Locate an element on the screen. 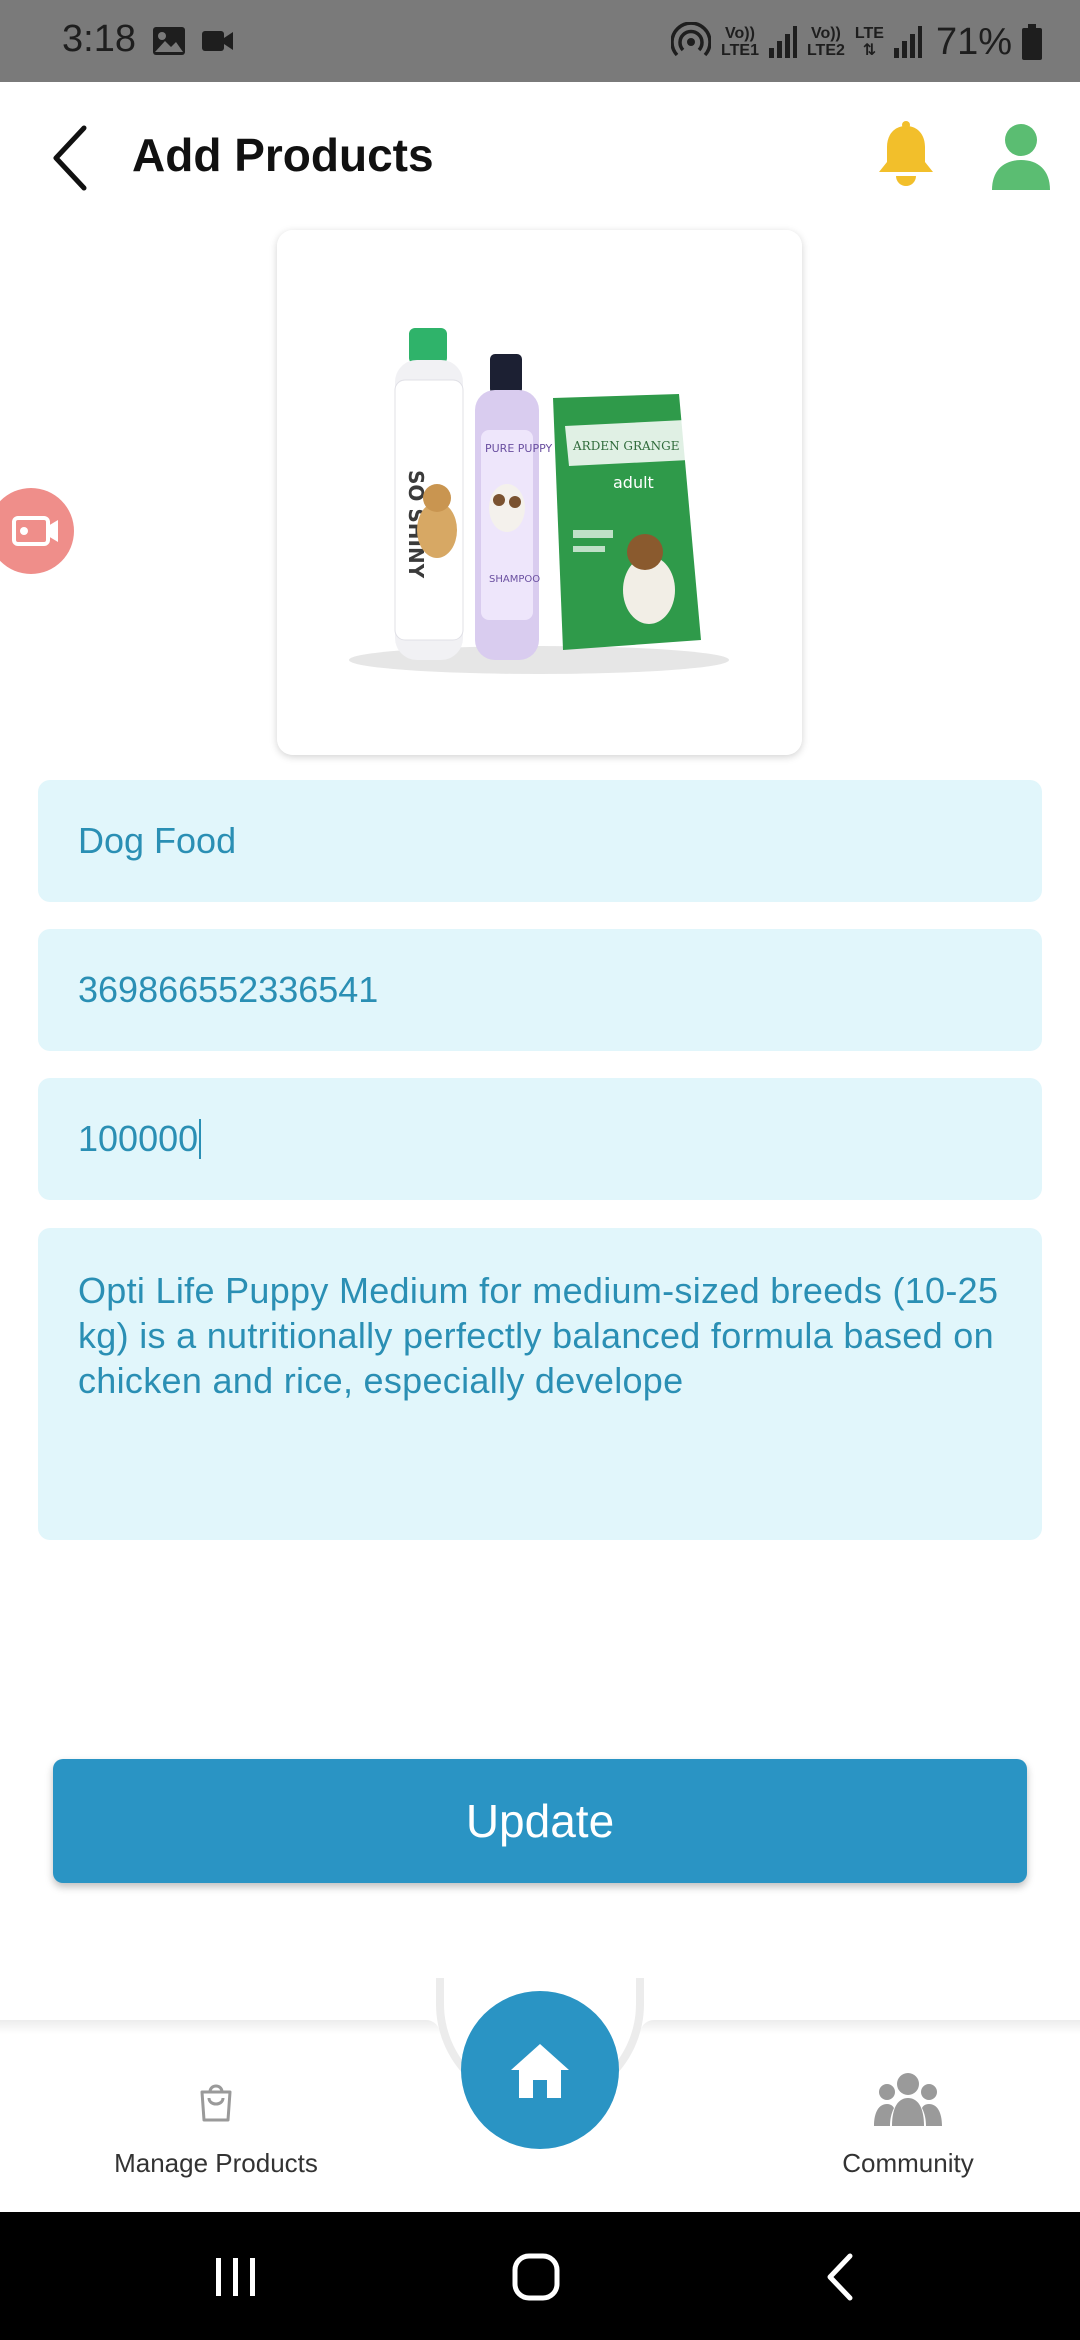 The image size is (1080, 2340). system-navigation-bar is located at coordinates (540, 2276).